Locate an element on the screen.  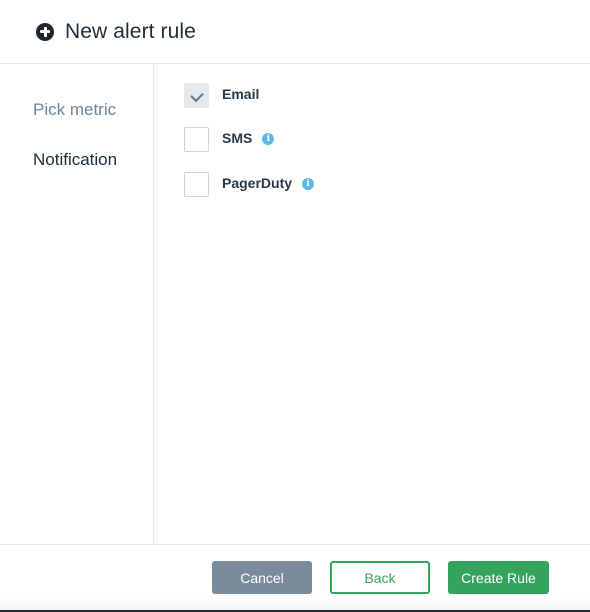
modal-title: New alert rule is located at coordinates (130, 31).